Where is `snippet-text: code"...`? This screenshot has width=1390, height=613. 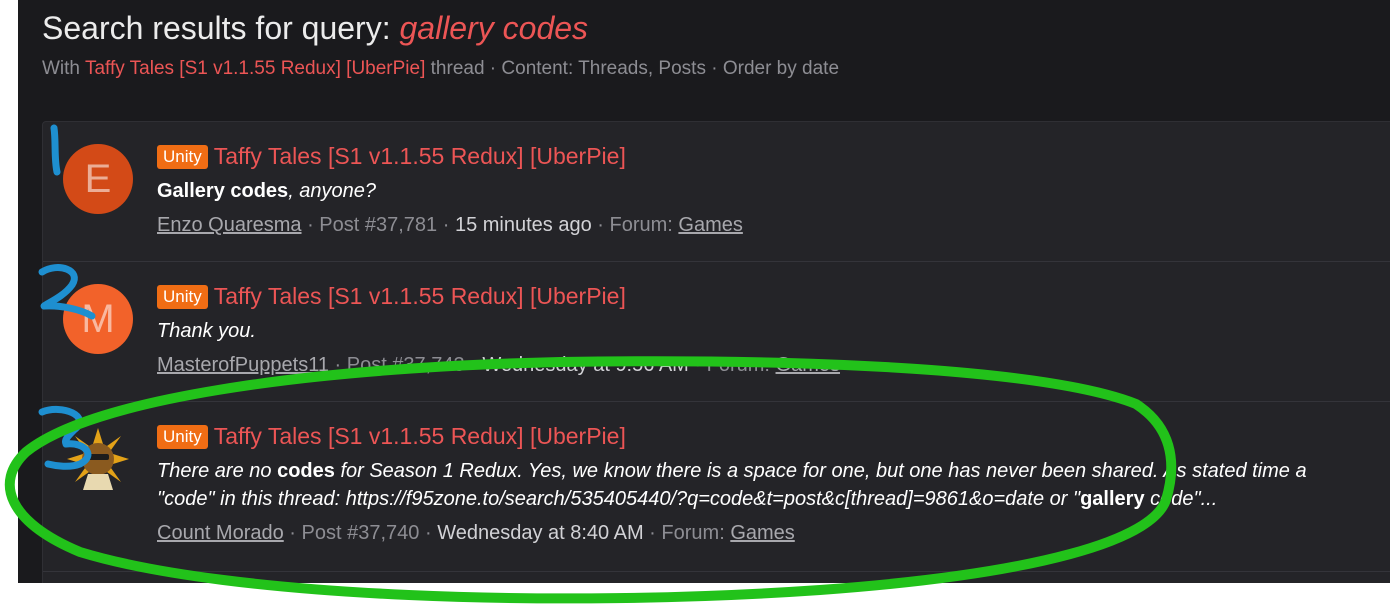
snippet-text: code"... is located at coordinates (1181, 499).